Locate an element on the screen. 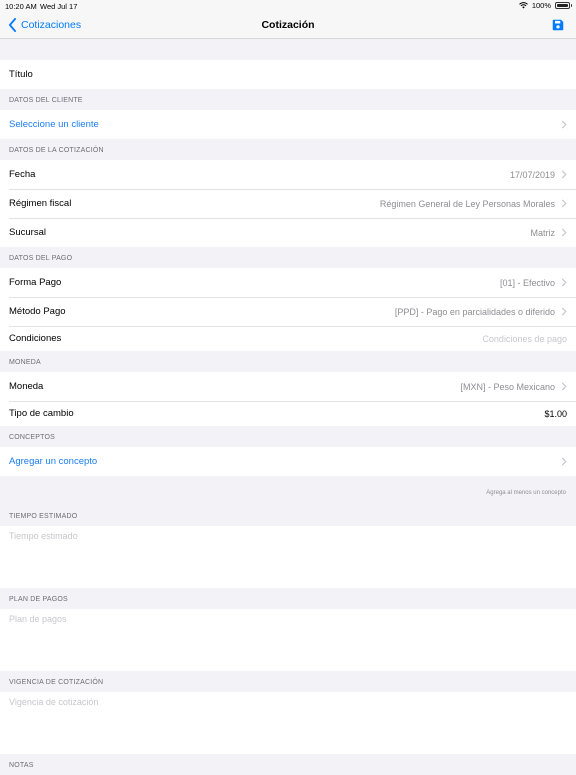 This screenshot has height=775, width=576. sucursal-row: Sucursal Matriz is located at coordinates (288, 232).